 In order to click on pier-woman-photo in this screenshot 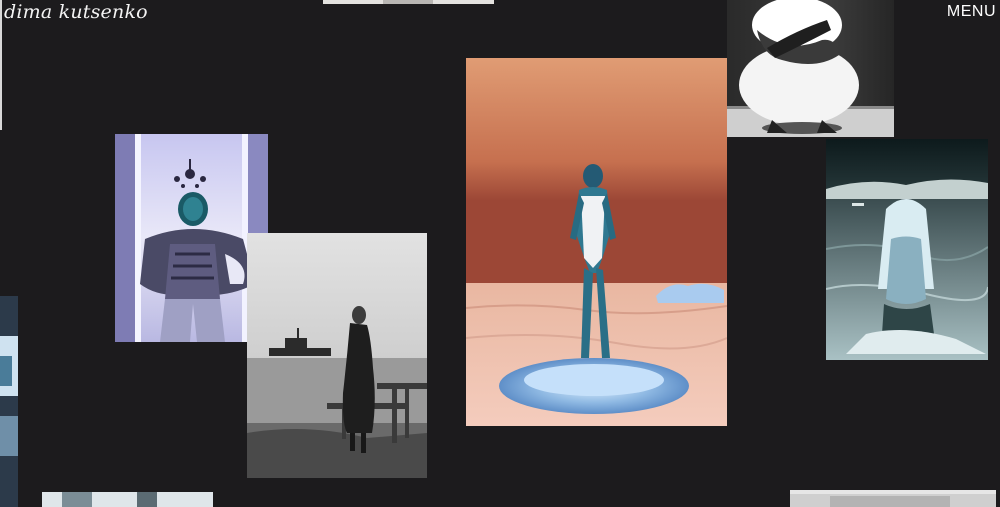, I will do `click(337, 355)`.